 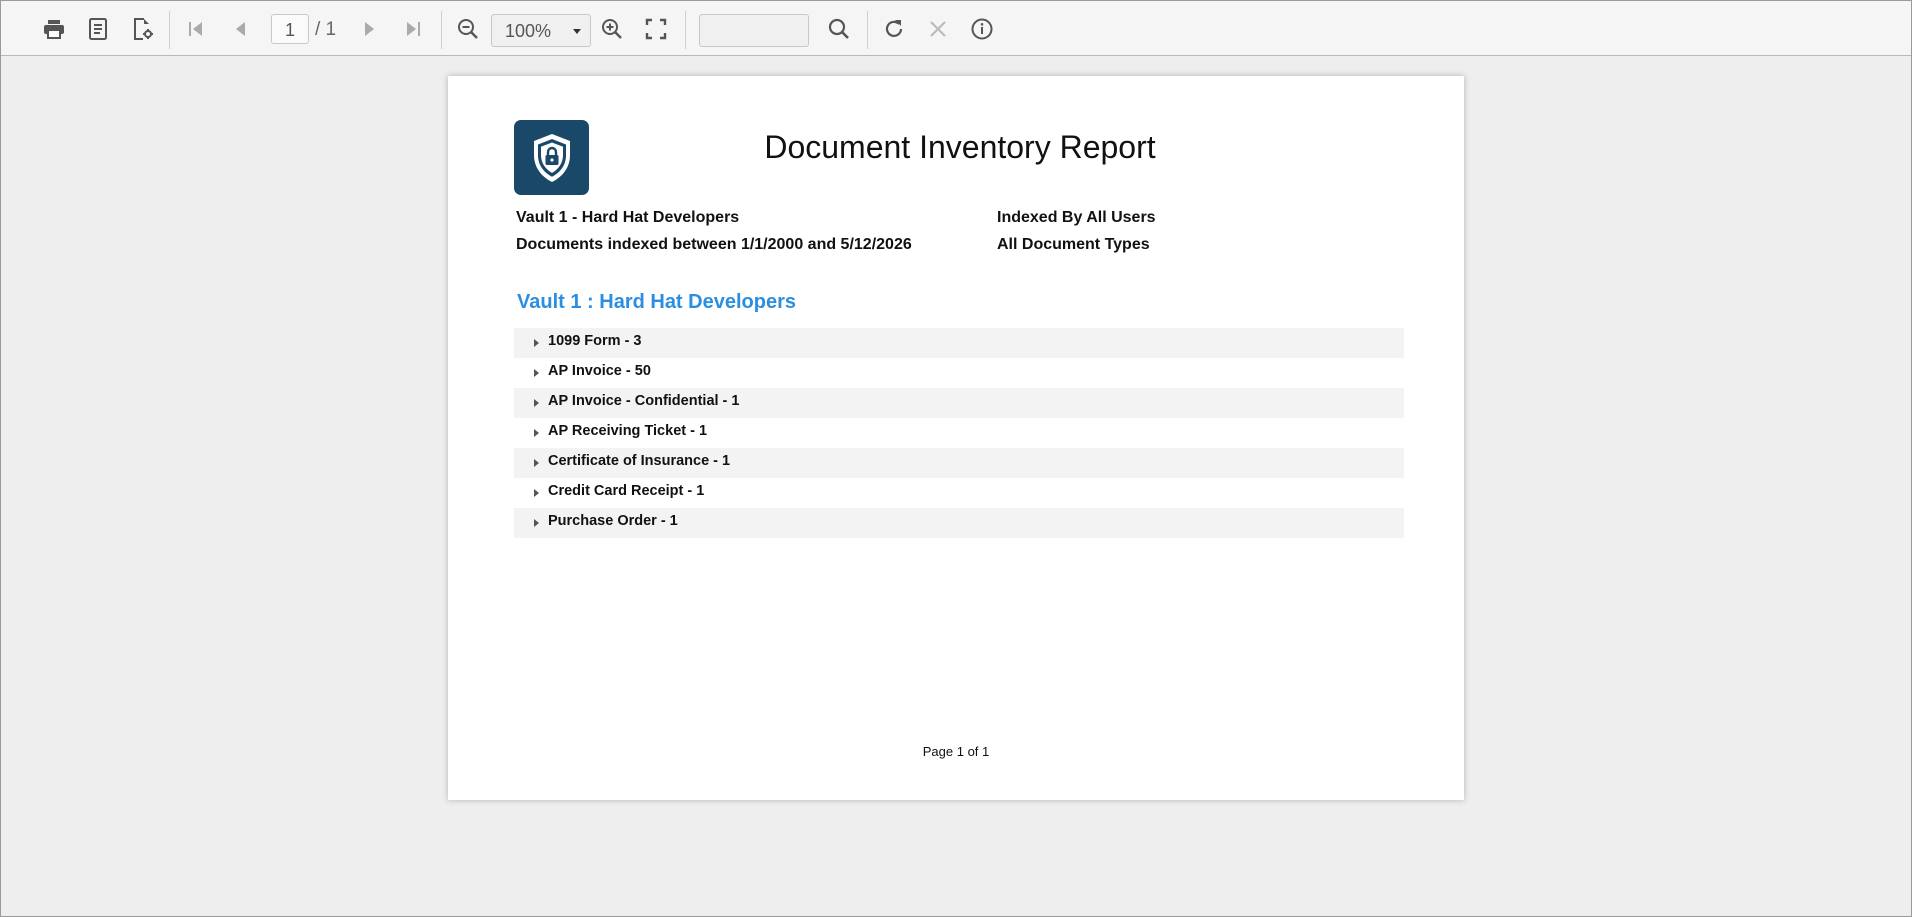 What do you see at coordinates (959, 463) in the screenshot?
I see `list-item: Certificate of Insurance - 1` at bounding box center [959, 463].